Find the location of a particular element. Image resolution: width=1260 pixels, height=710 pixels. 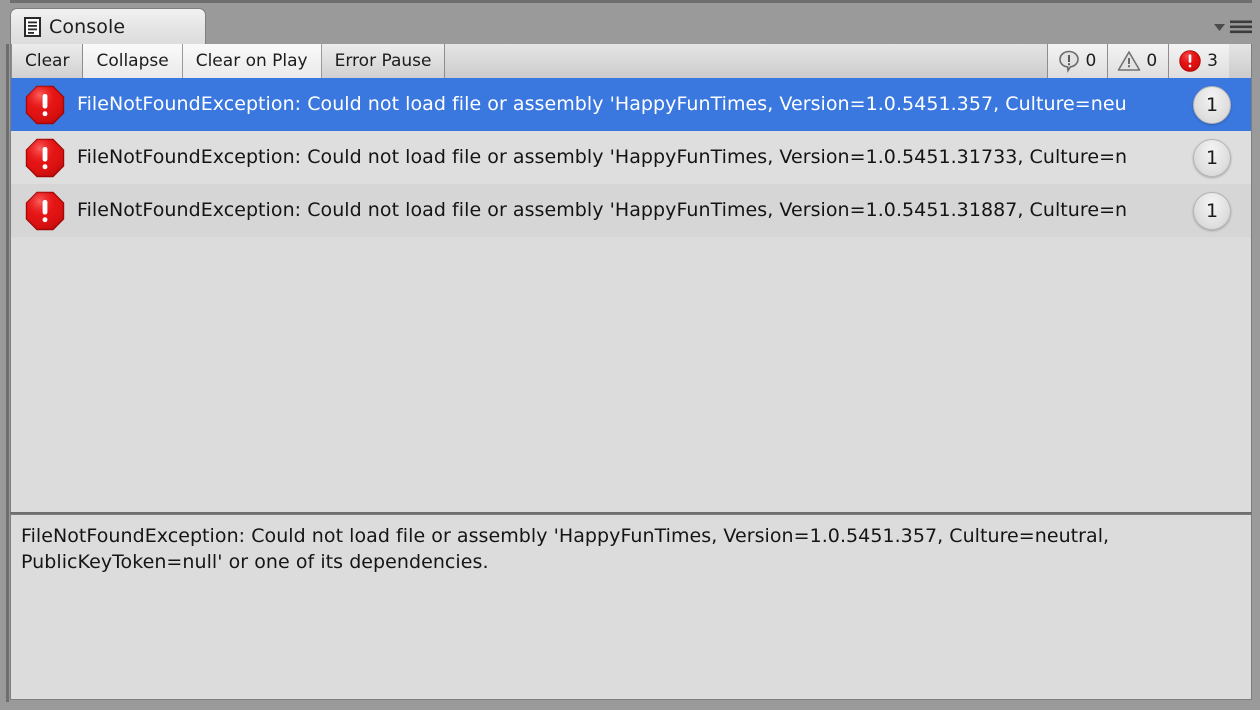

toolbar-spacer is located at coordinates (746, 61).